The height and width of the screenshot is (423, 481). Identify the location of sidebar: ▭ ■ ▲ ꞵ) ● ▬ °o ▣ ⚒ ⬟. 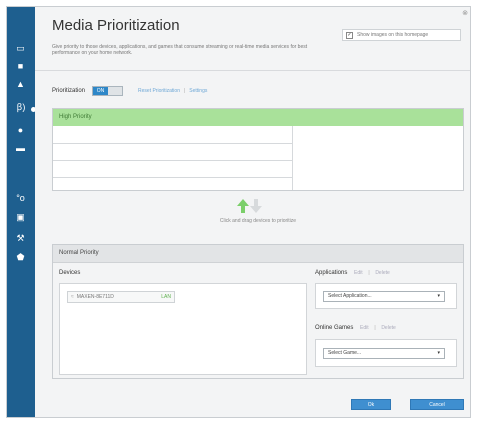
(21, 212).